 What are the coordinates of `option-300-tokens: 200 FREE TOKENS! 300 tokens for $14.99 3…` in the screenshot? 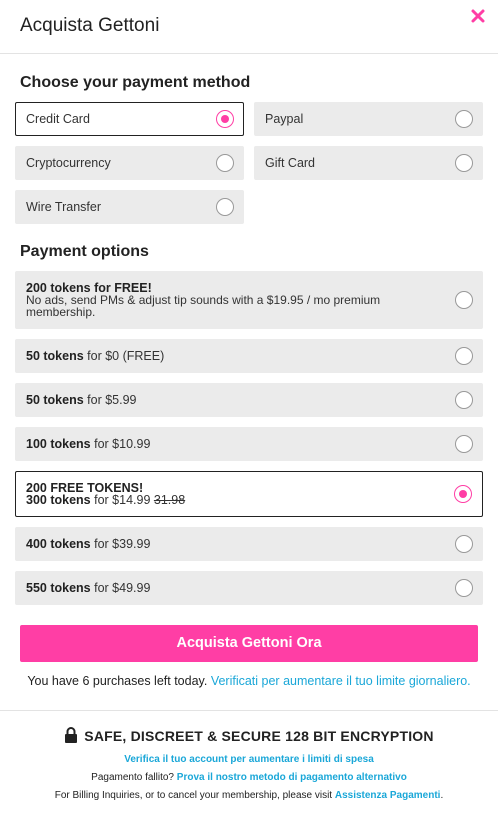 It's located at (249, 494).